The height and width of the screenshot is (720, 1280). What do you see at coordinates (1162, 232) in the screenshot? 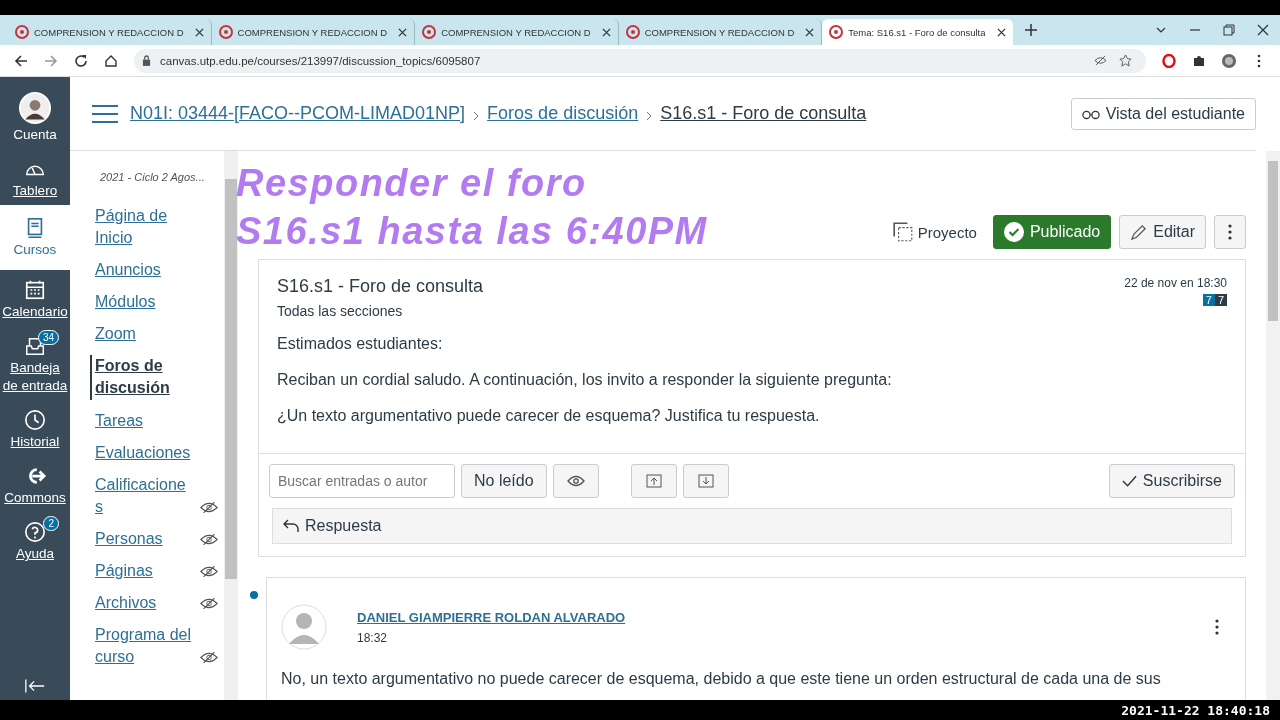
I see `edit-button: Editar` at bounding box center [1162, 232].